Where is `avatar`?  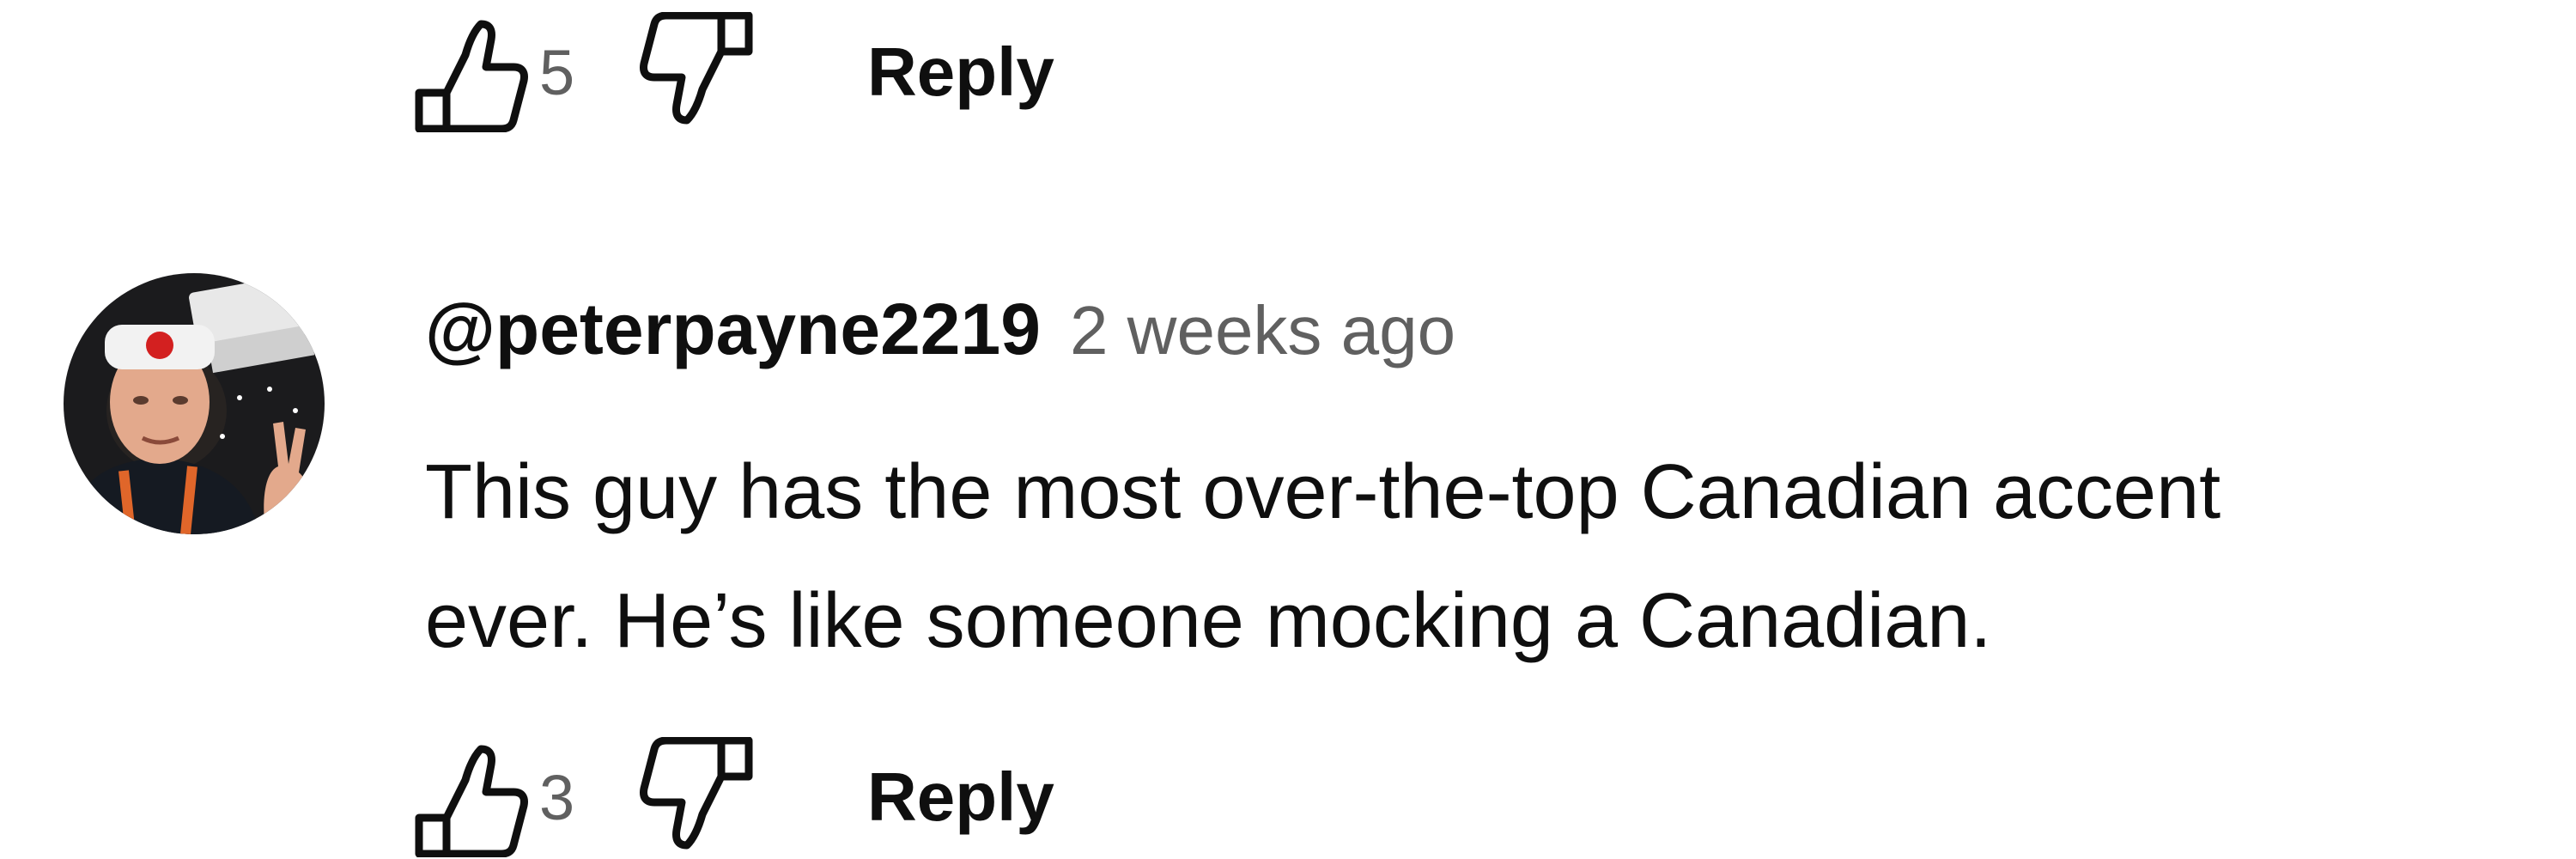
avatar is located at coordinates (194, 403).